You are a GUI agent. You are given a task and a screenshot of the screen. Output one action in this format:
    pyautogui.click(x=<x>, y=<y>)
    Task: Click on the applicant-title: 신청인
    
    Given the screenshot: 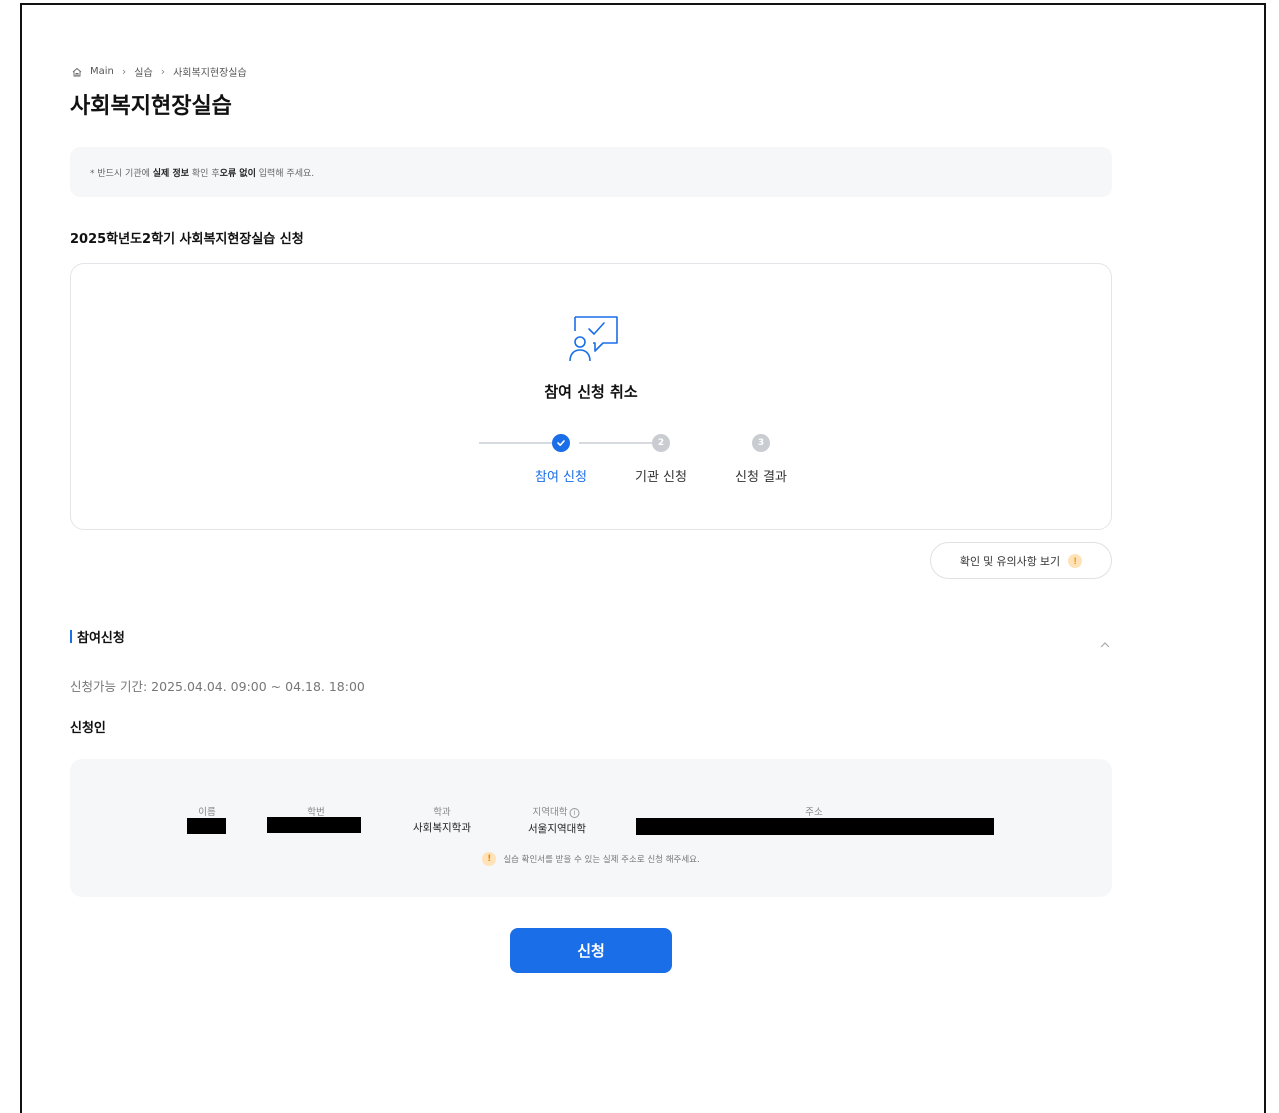 What is the action you would take?
    pyautogui.click(x=88, y=728)
    